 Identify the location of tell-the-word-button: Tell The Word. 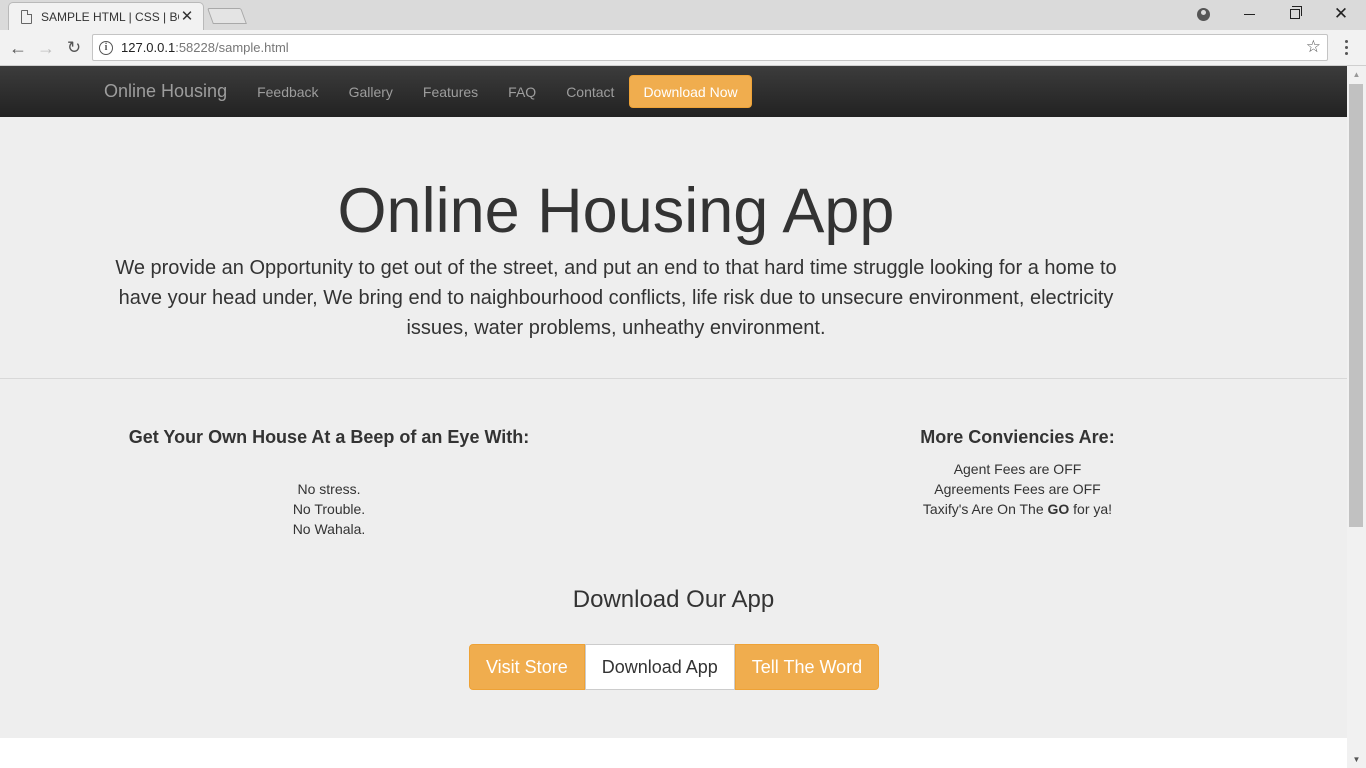
(807, 667).